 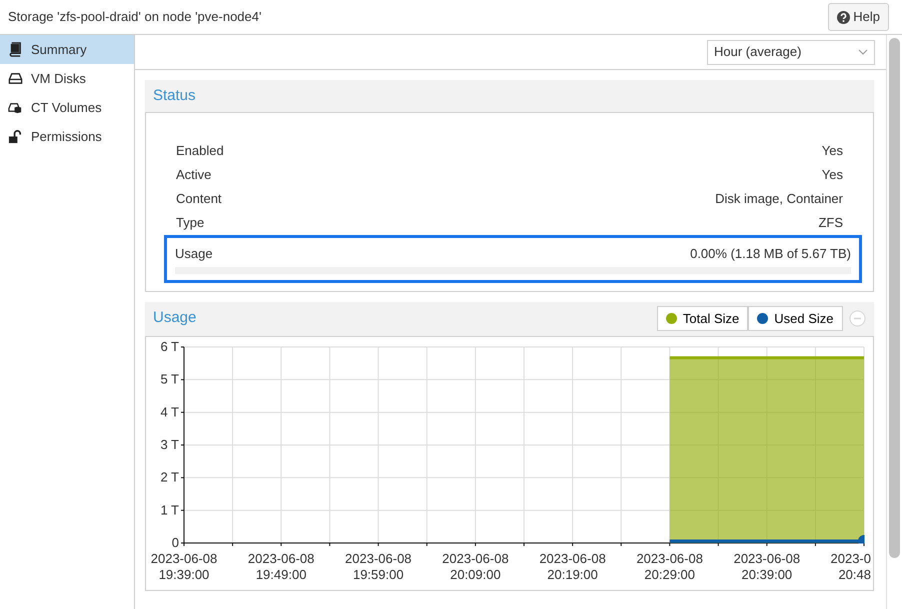 I want to click on field-label: Active, so click(x=194, y=175).